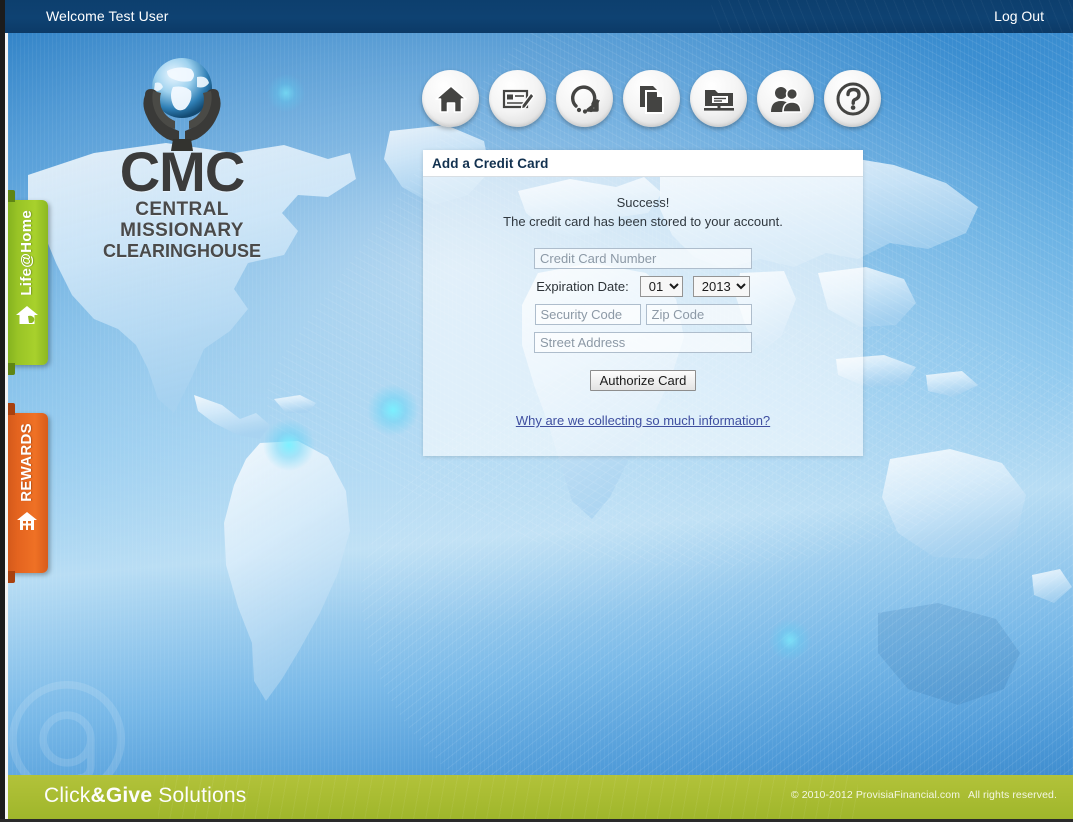  I want to click on statements-icon, so click(718, 100).